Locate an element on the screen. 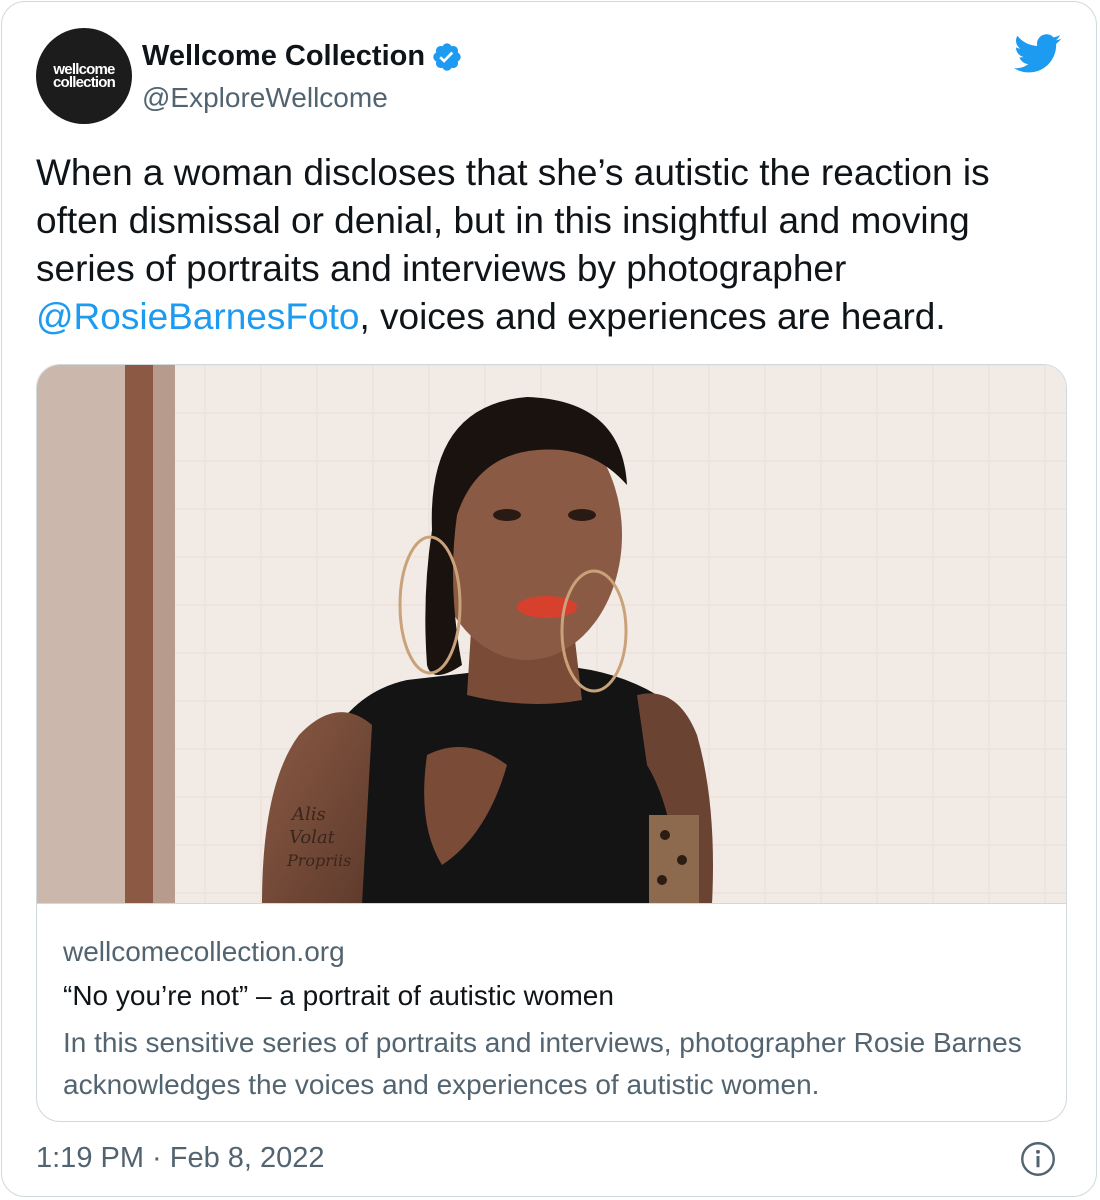  author-name-row: Wellcome Collection is located at coordinates (302, 56).